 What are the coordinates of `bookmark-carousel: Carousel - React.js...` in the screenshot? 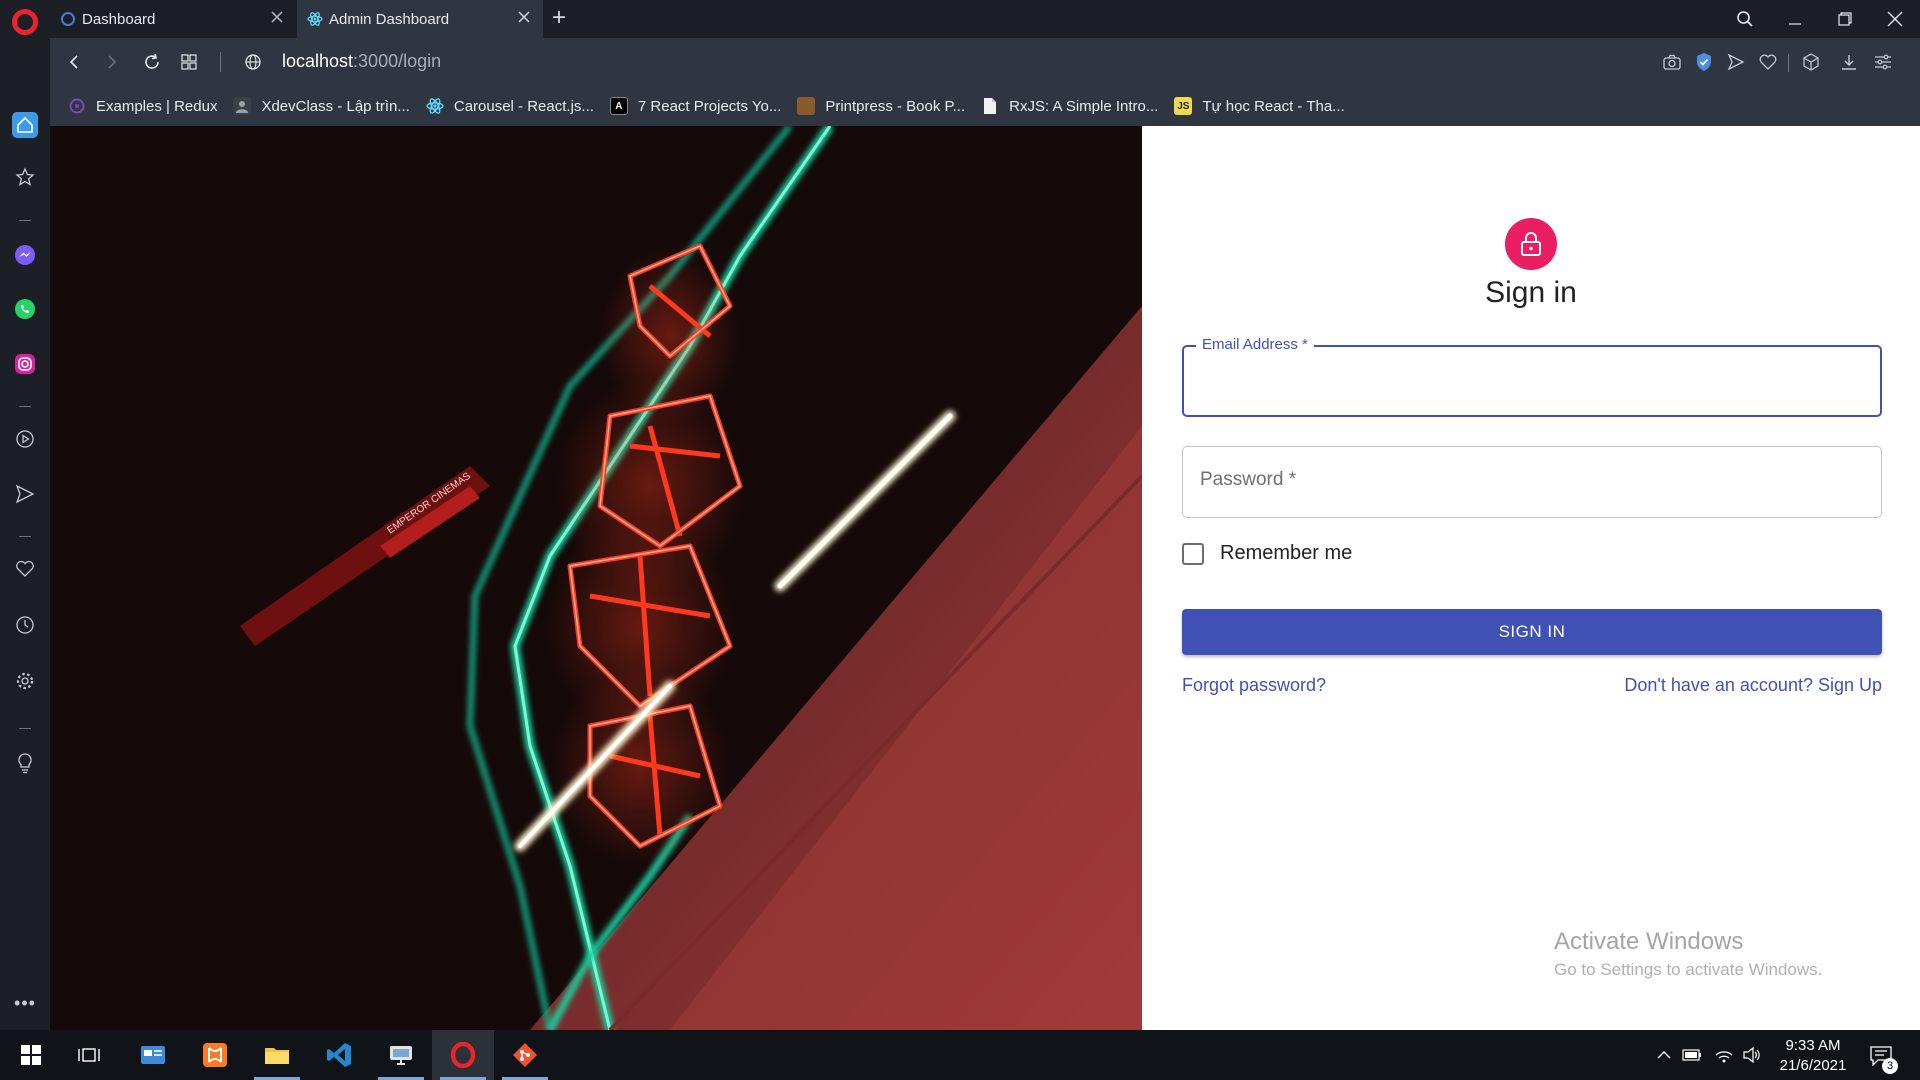 It's located at (510, 106).